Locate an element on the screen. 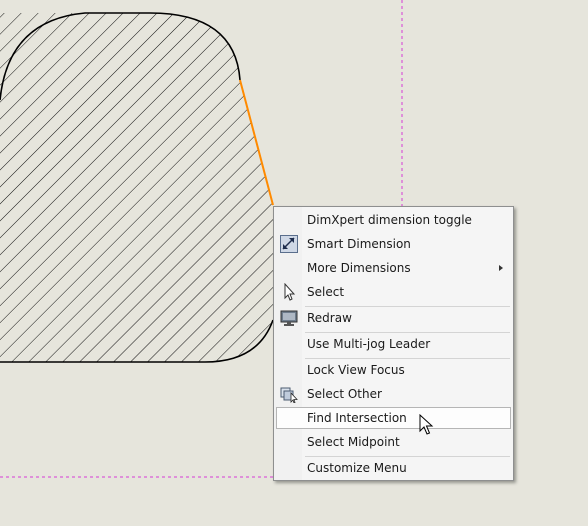 The image size is (588, 526). menu-item-select-other: Select Other is located at coordinates (393, 394).